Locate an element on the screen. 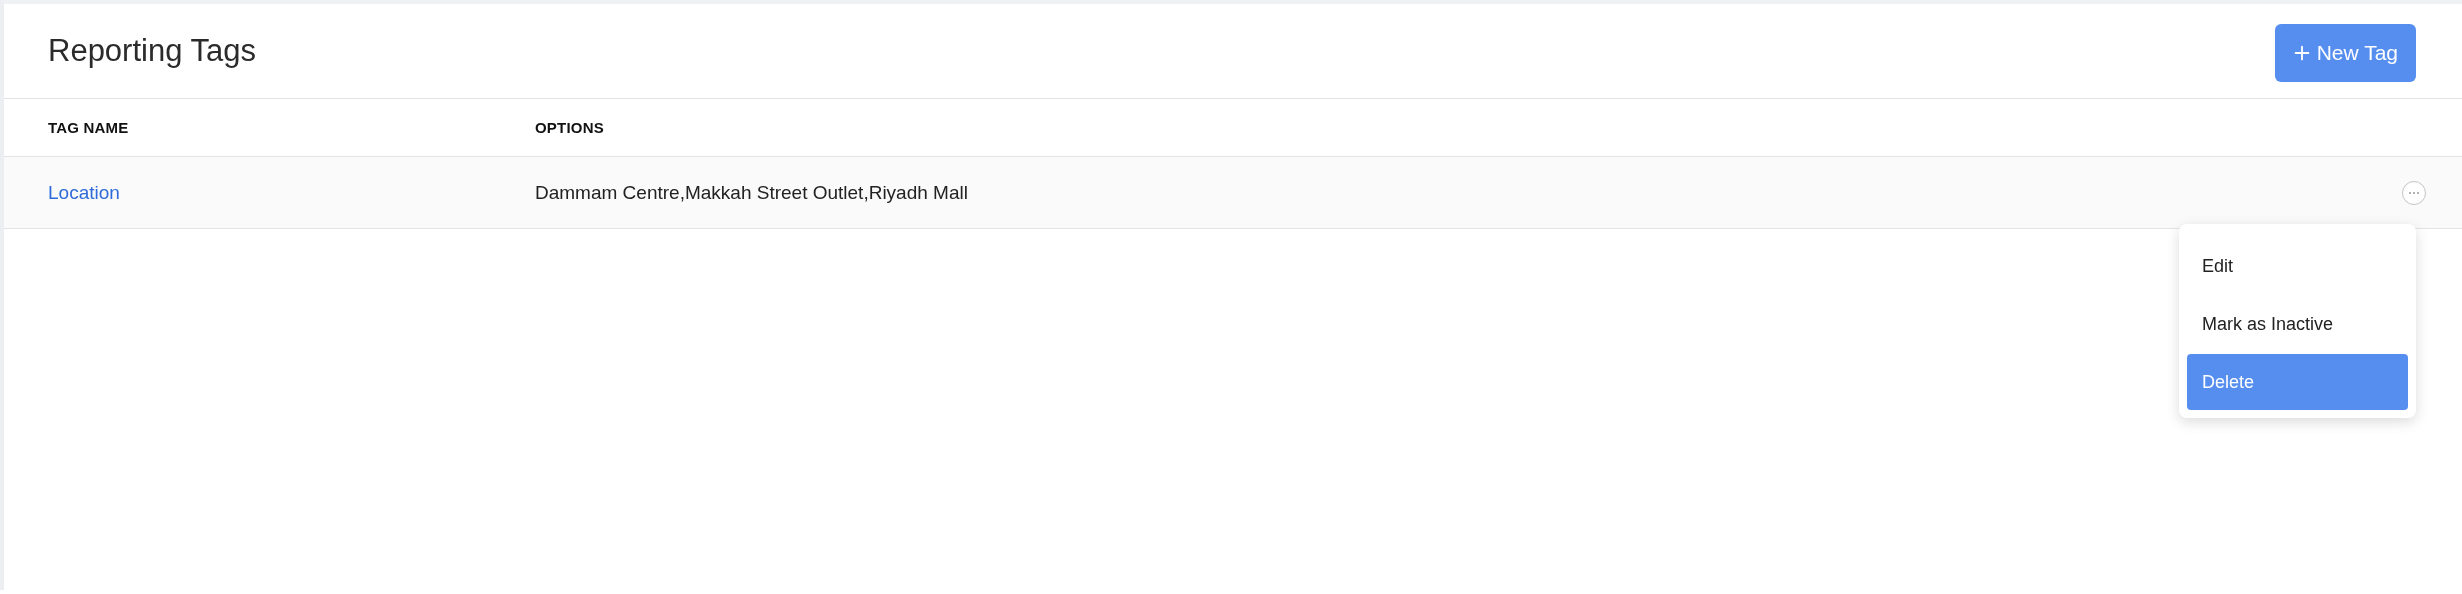 This screenshot has height=594, width=2462. menu-item: Mark as Inactive is located at coordinates (2297, 324).